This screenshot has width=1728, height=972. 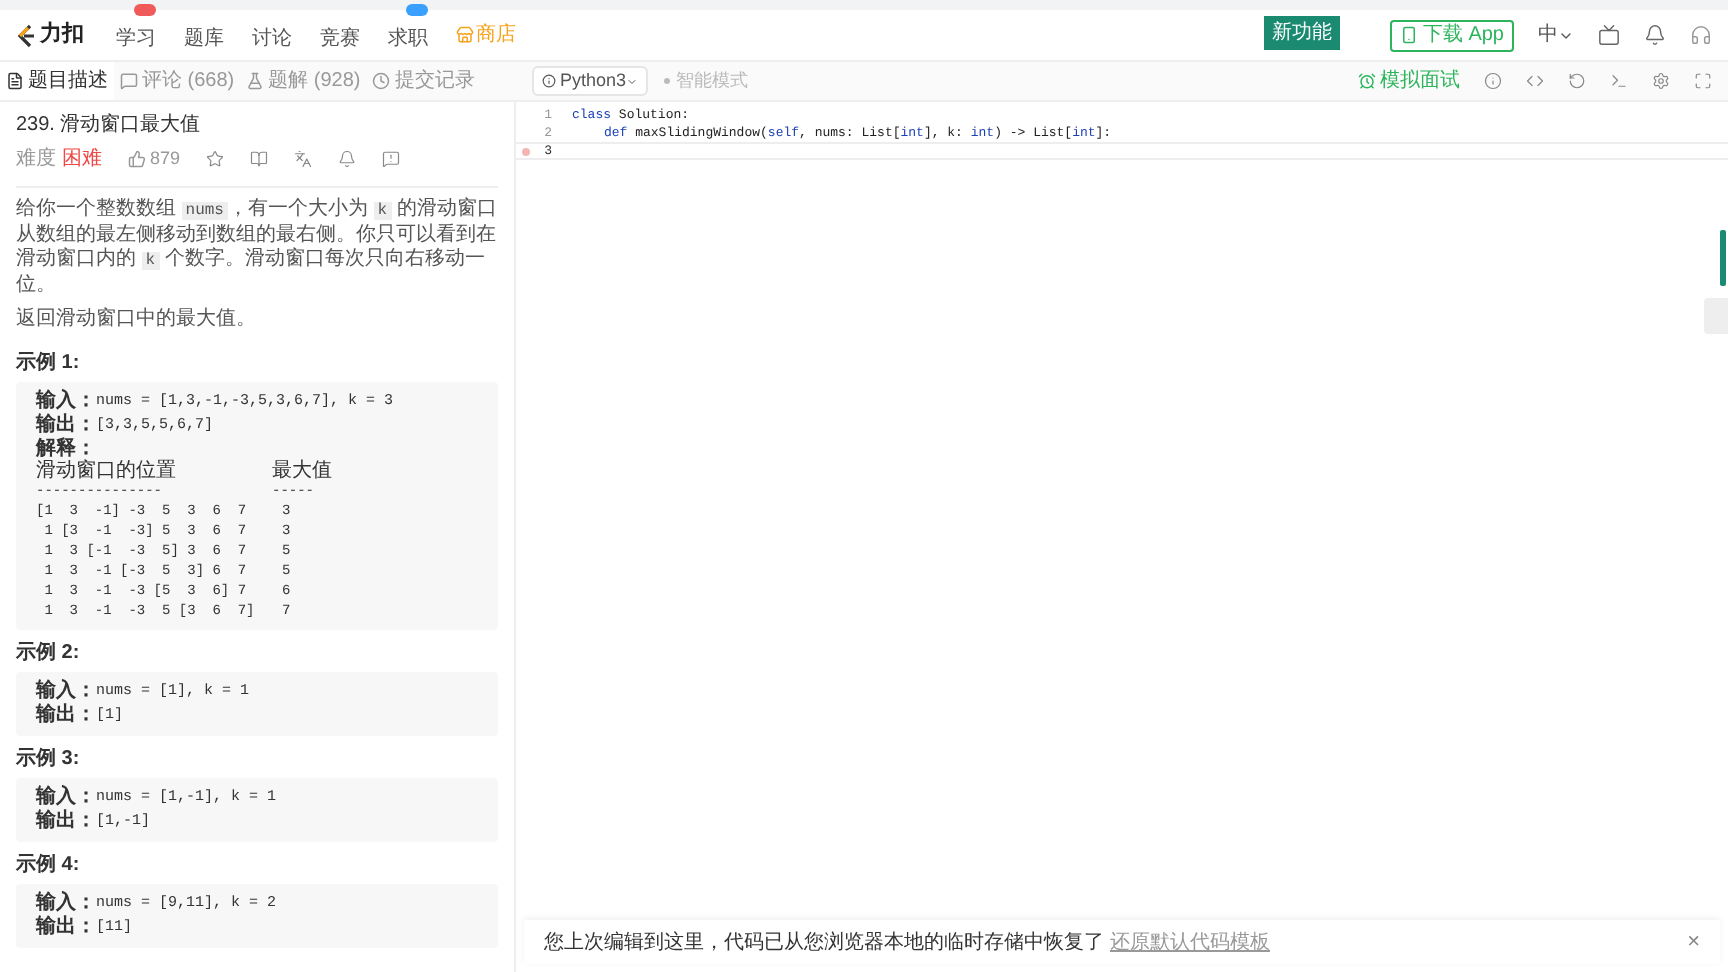 What do you see at coordinates (302, 472) in the screenshot?
I see `column-header: 最大值` at bounding box center [302, 472].